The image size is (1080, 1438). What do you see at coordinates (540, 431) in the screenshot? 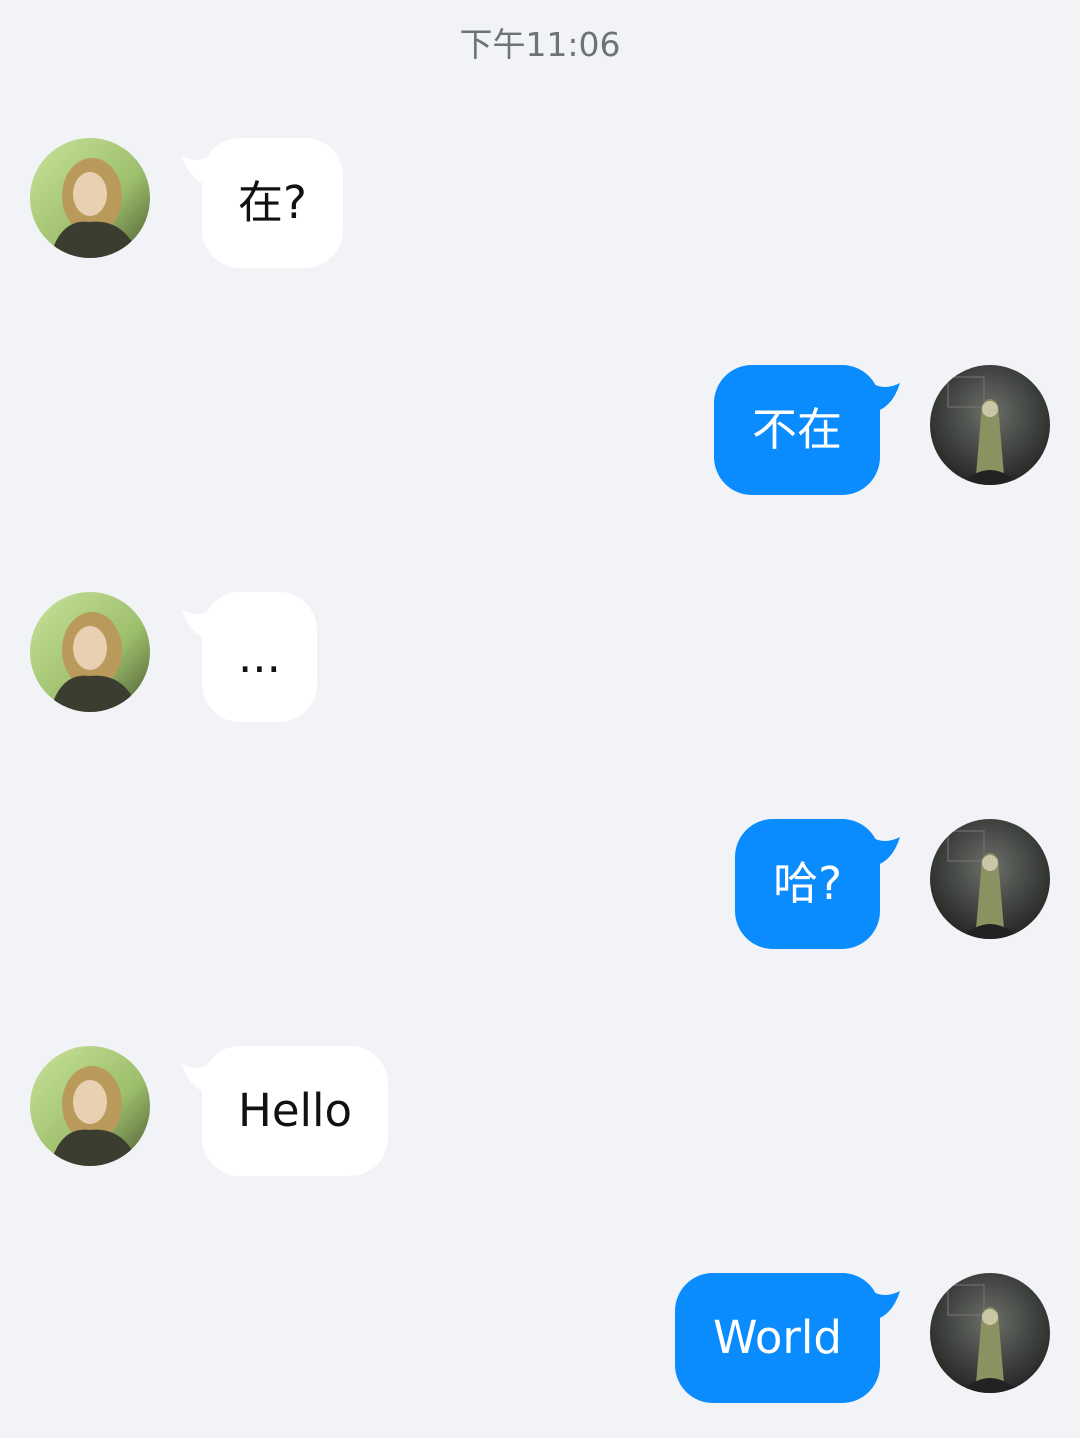
I see `message-row: 不在` at bounding box center [540, 431].